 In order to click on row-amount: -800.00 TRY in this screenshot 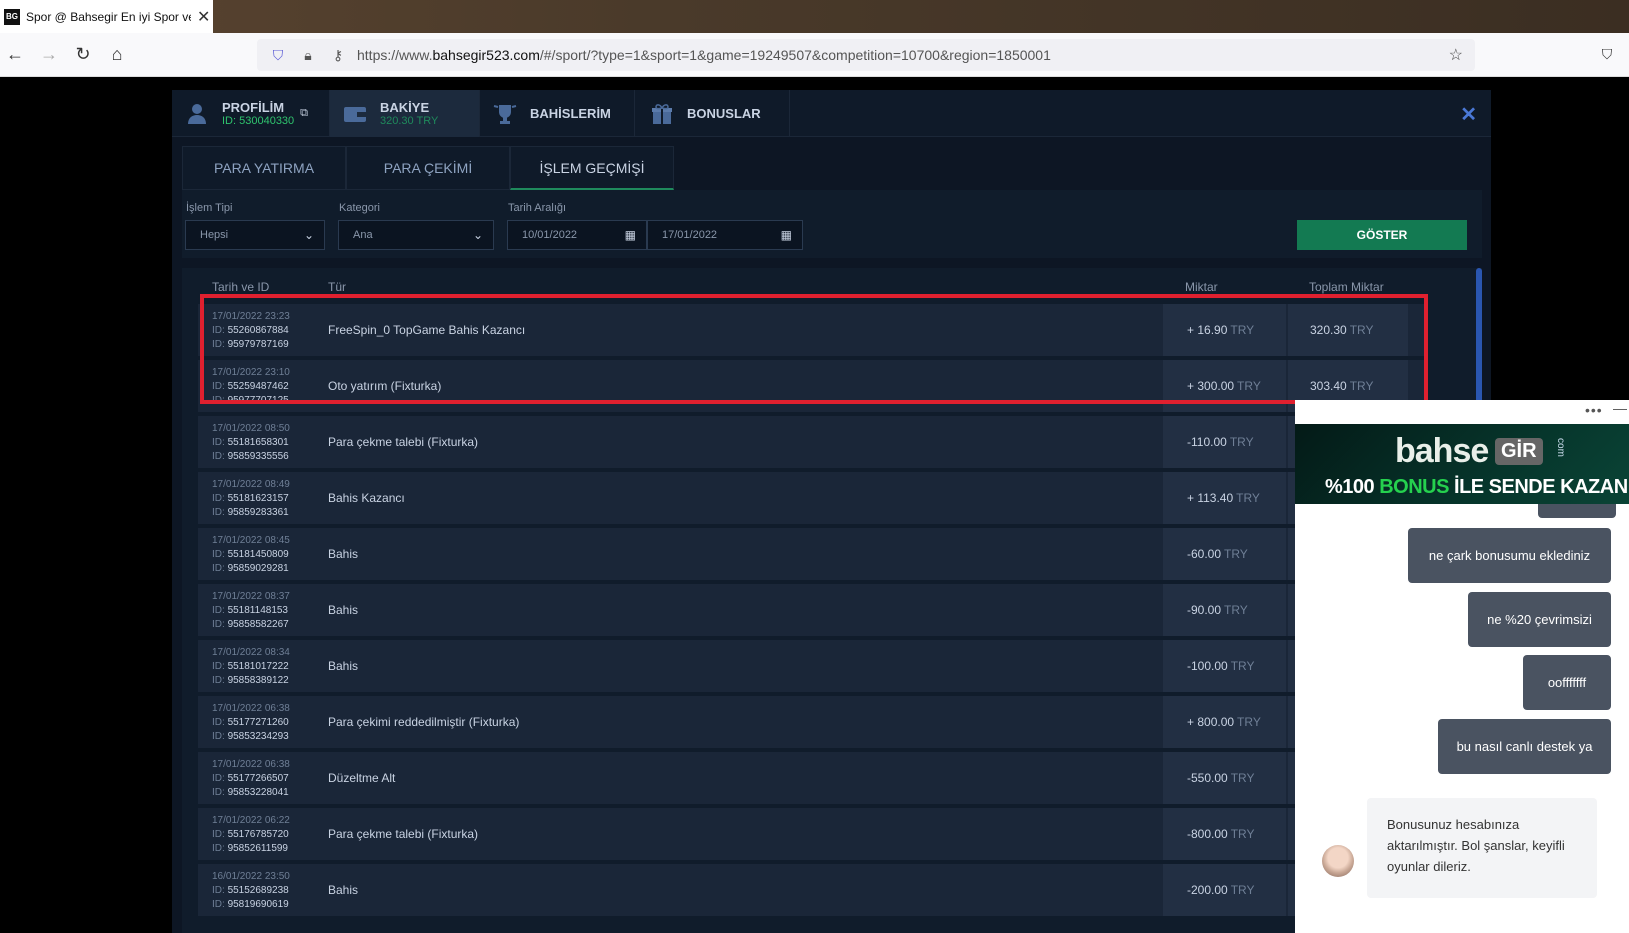, I will do `click(1224, 834)`.